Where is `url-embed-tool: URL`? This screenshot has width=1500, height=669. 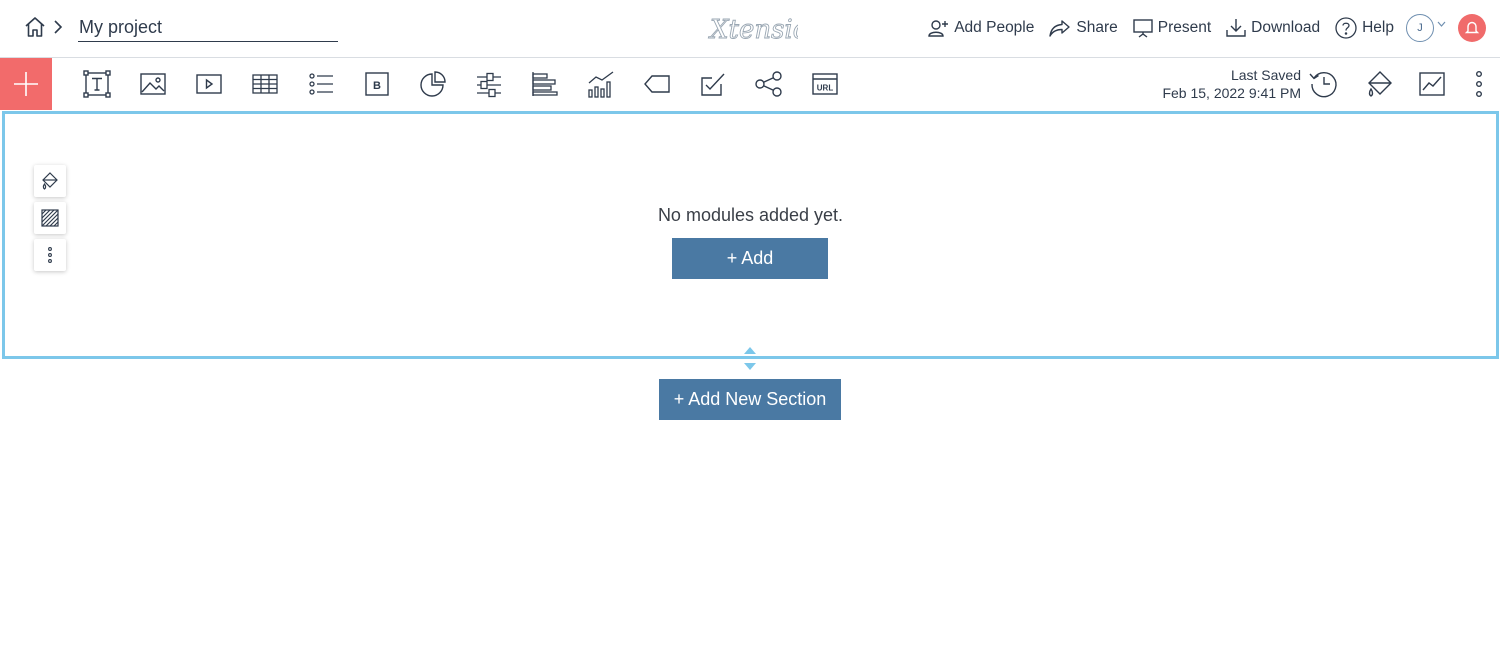
url-embed-tool: URL is located at coordinates (825, 84).